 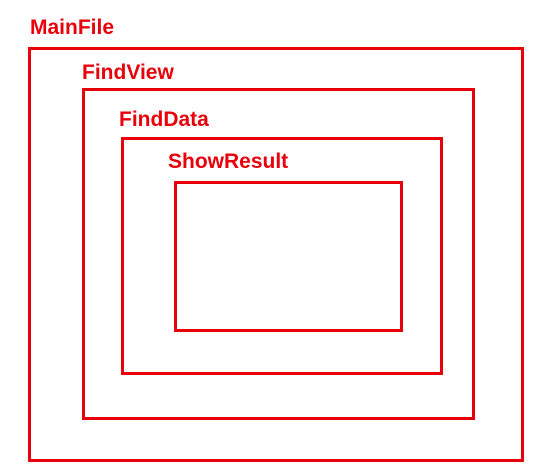 I want to click on mainfile-label: MainFile, so click(x=72, y=27).